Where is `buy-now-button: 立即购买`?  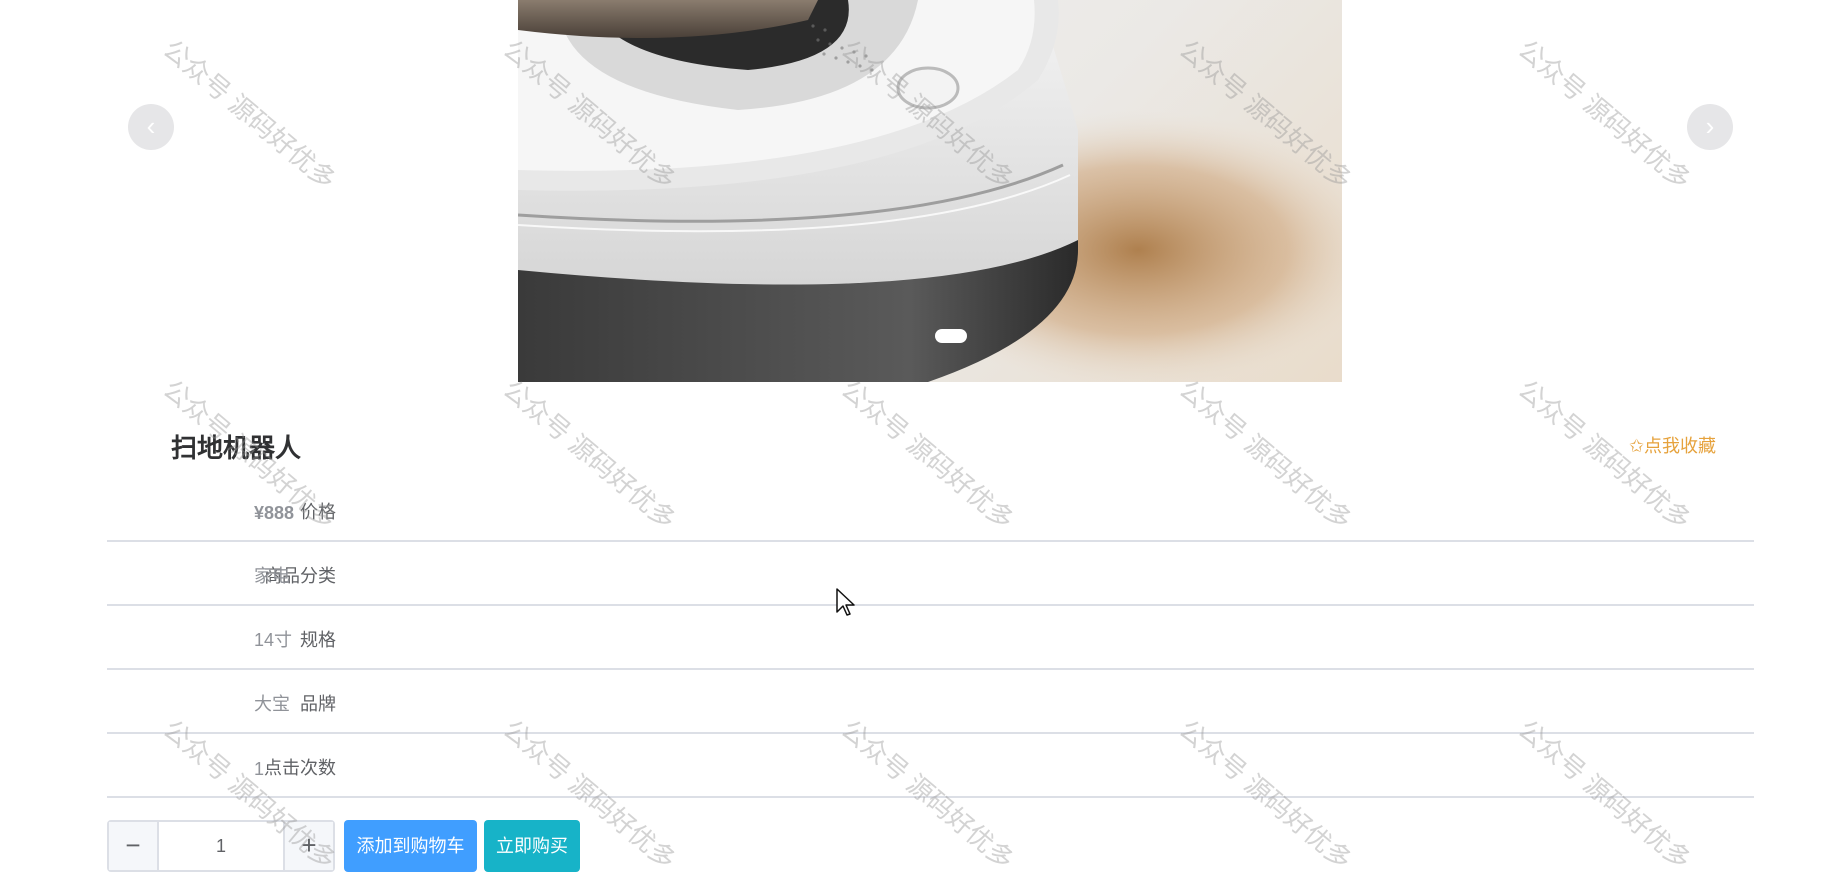 buy-now-button: 立即购买 is located at coordinates (532, 846).